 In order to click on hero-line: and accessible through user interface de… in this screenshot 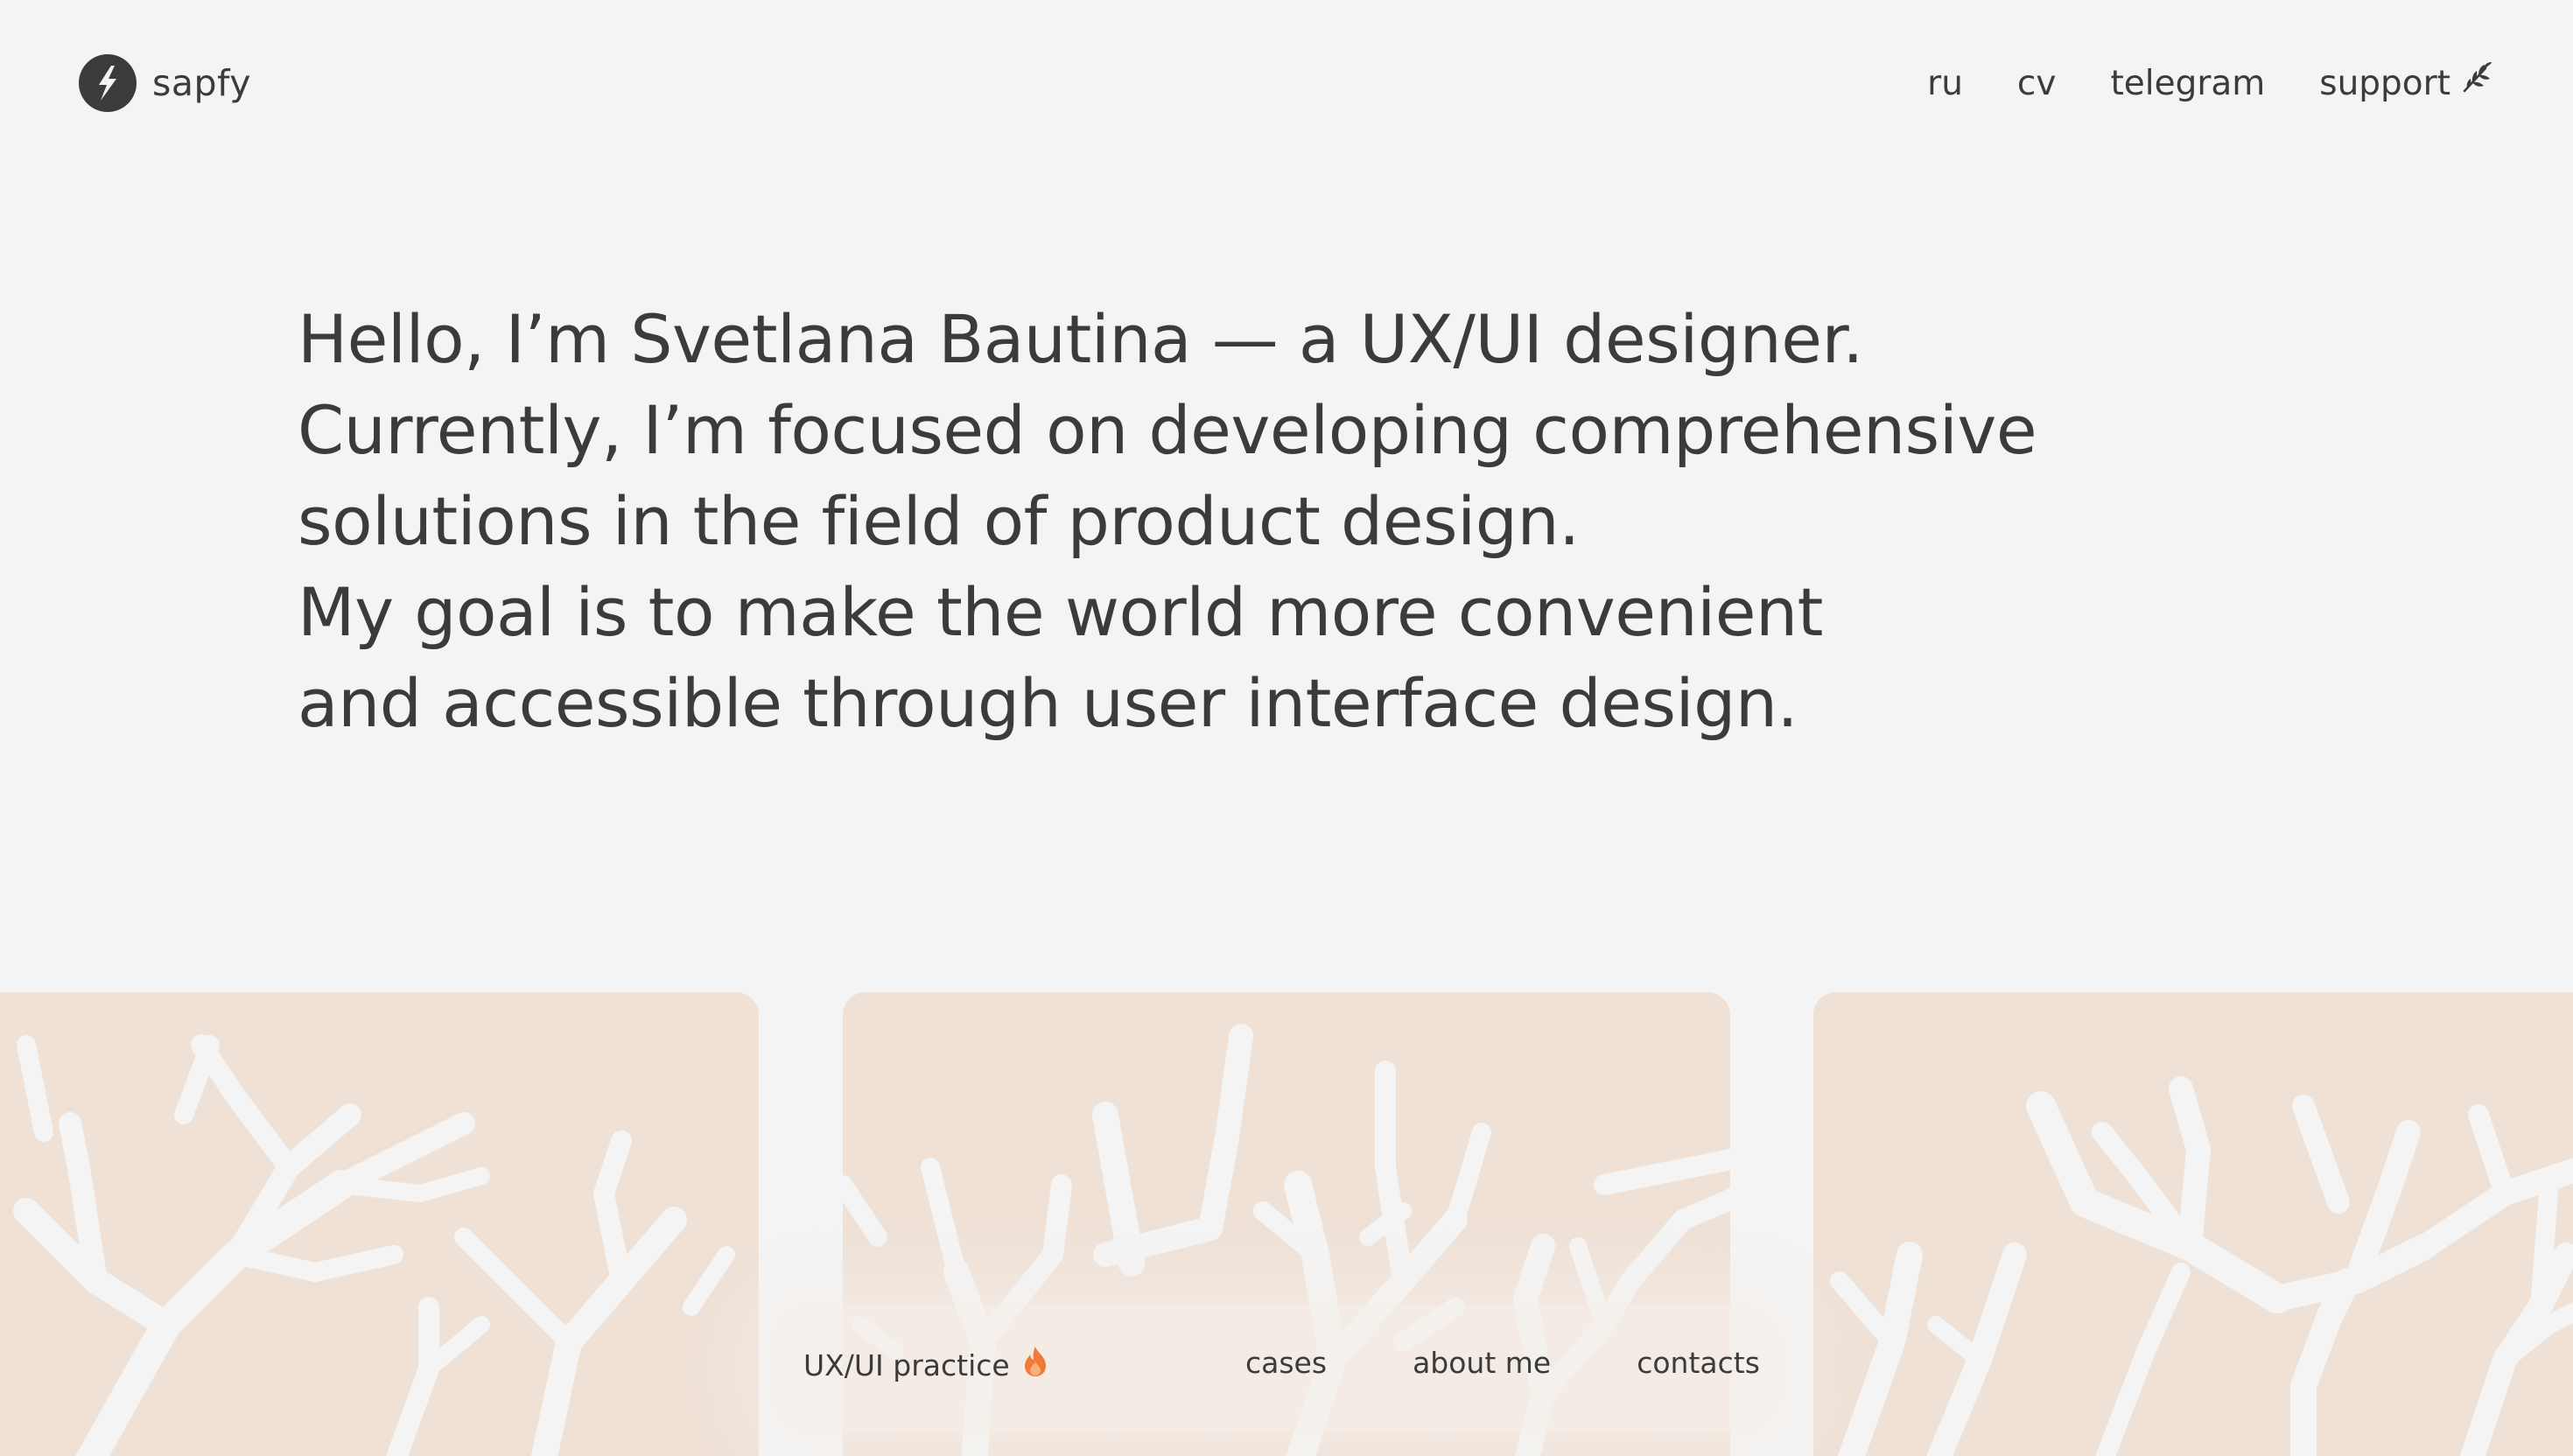, I will do `click(1048, 703)`.